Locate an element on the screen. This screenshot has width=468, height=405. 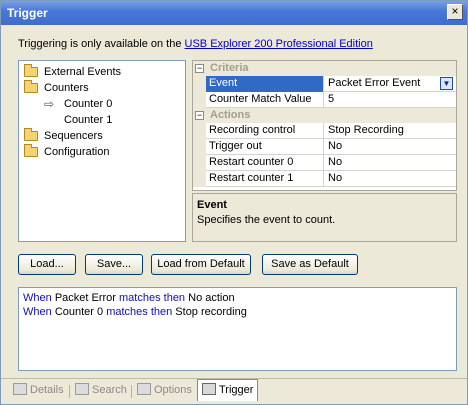
property-name: Event is located at coordinates (265, 84).